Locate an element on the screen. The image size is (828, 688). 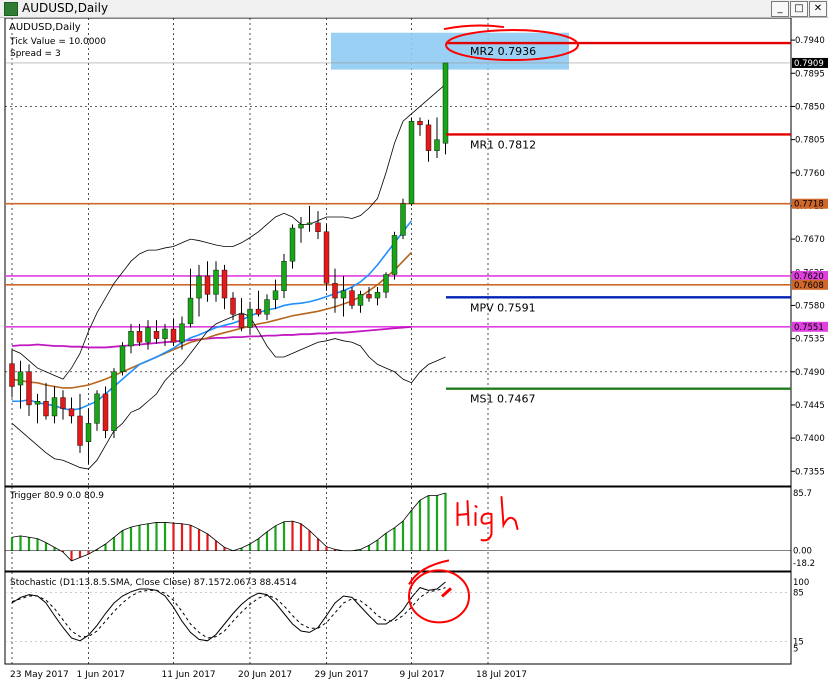
price-tick-label: 0.7535 is located at coordinates (810, 340).